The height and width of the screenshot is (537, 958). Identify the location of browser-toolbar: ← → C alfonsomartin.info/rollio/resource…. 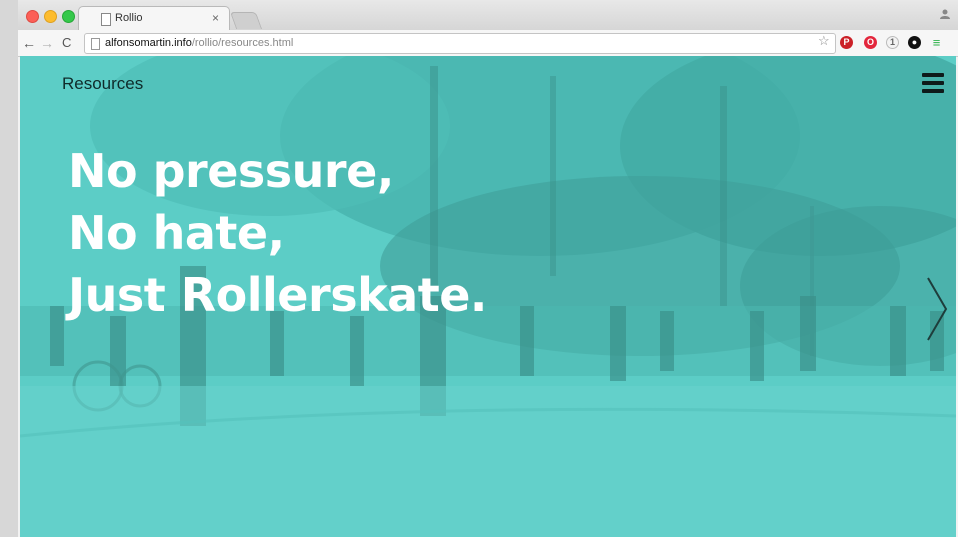
(488, 43).